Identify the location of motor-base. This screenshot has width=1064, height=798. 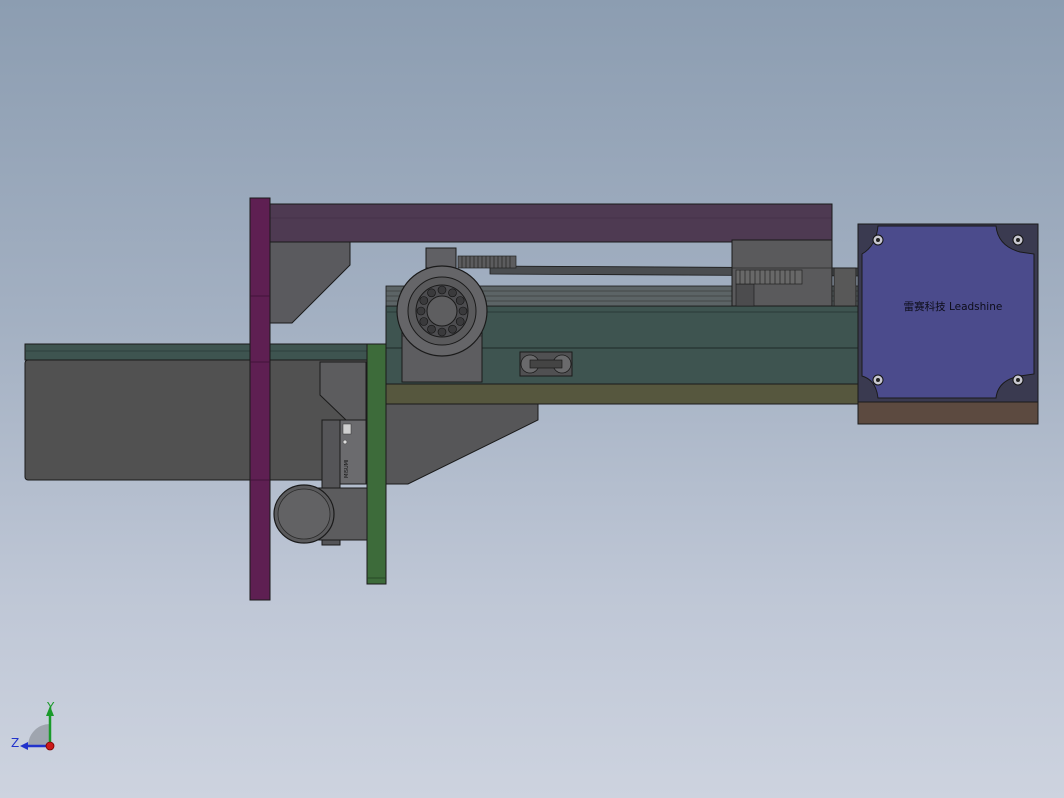
(948, 413).